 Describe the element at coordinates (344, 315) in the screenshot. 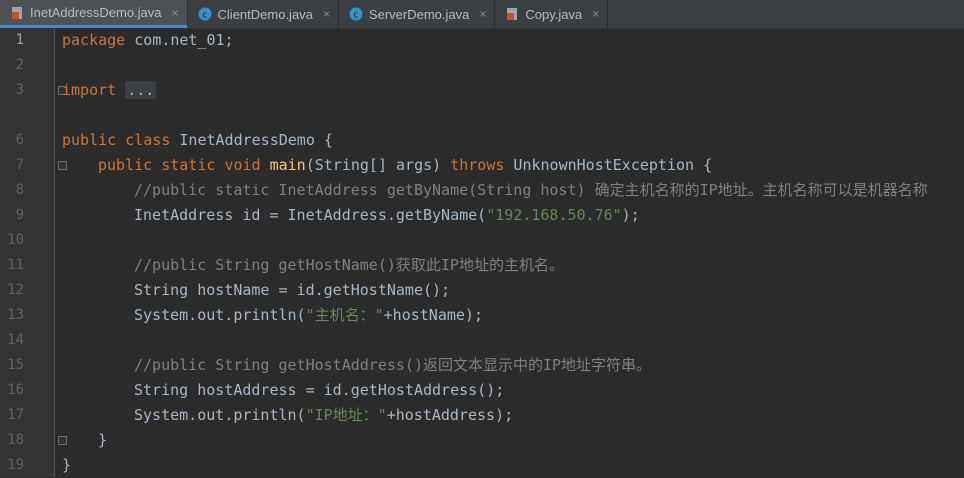

I see `string-literal: "主机名："` at that location.